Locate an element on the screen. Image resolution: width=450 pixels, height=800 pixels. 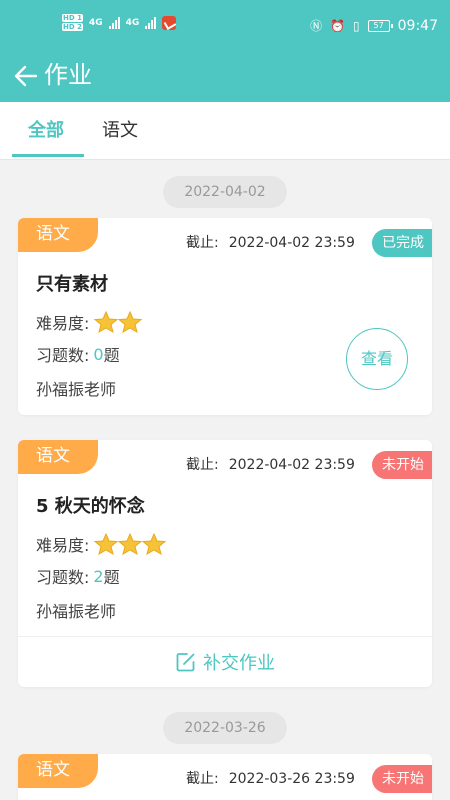
tab-active-indicator is located at coordinates (48, 155).